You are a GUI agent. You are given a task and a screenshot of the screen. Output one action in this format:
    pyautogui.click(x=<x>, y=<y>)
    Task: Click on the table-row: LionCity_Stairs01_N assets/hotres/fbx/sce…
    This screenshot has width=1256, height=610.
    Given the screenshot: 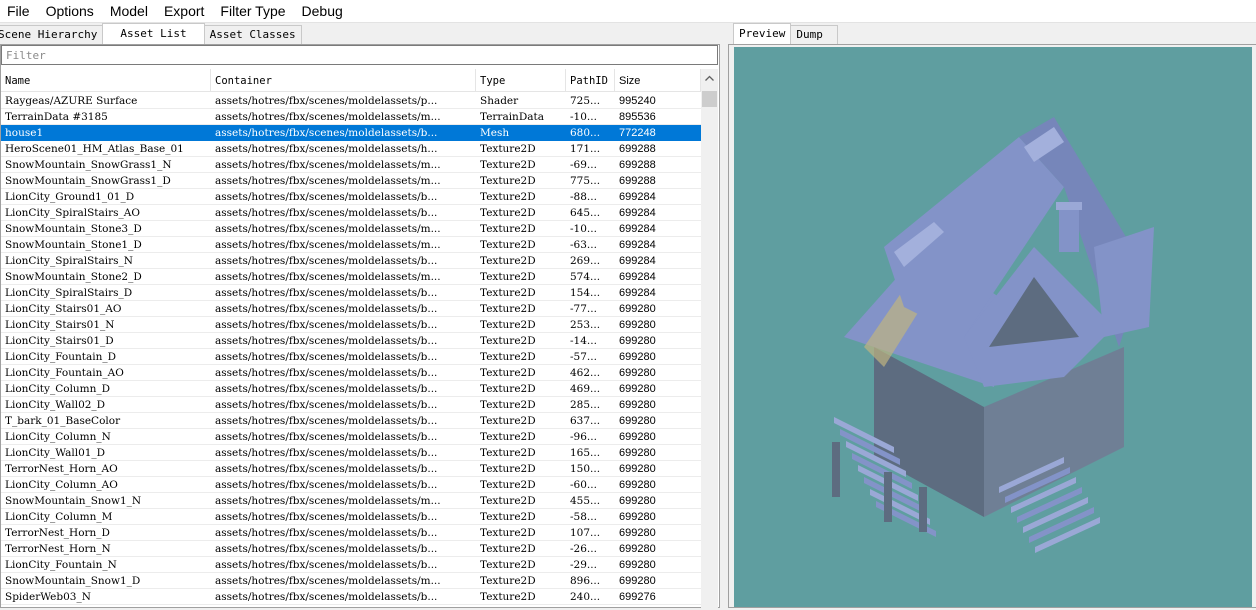 What is the action you would take?
    pyautogui.click(x=351, y=325)
    